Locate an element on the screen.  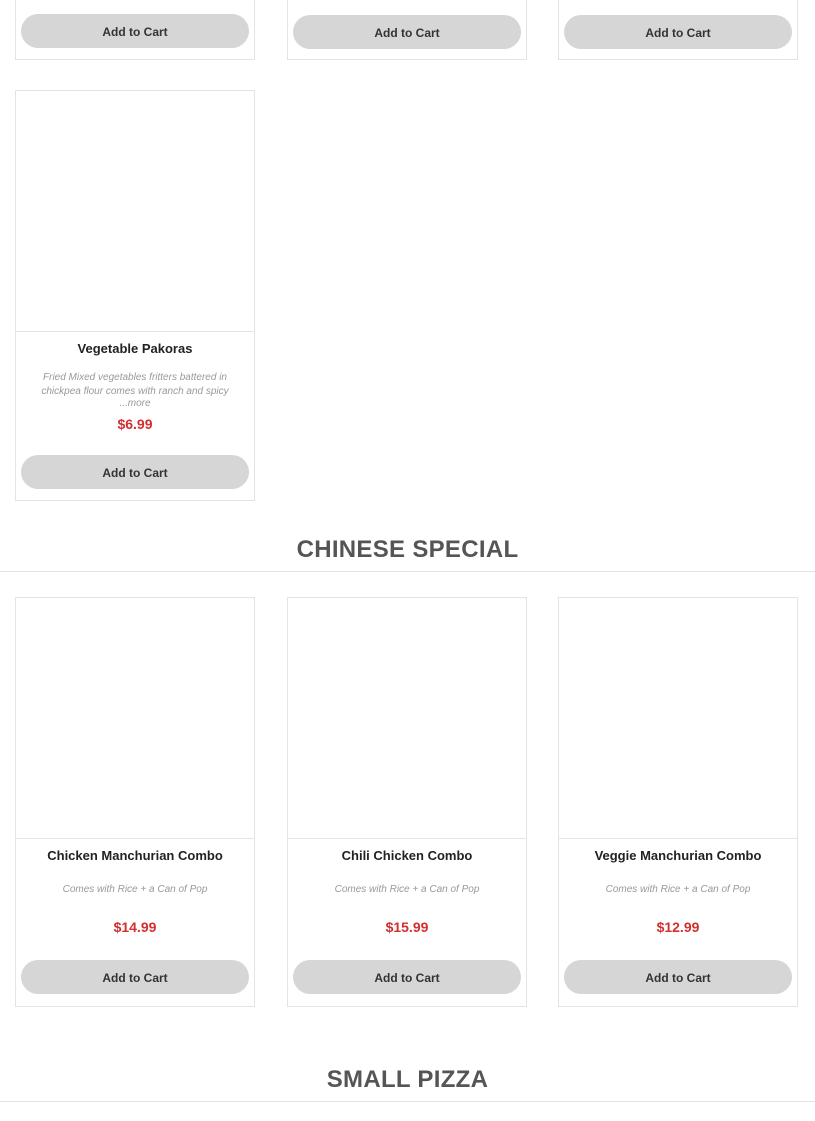
section-title: SMALL PIZZA is located at coordinates (407, 1079).